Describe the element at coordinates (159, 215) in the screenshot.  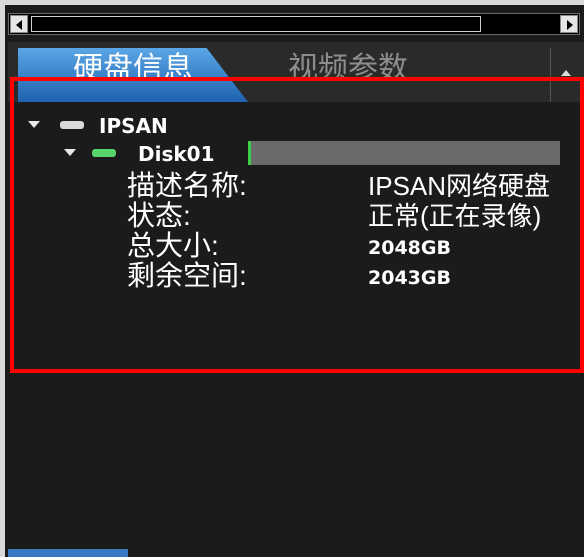
I see `property-key-status: 状态:` at that location.